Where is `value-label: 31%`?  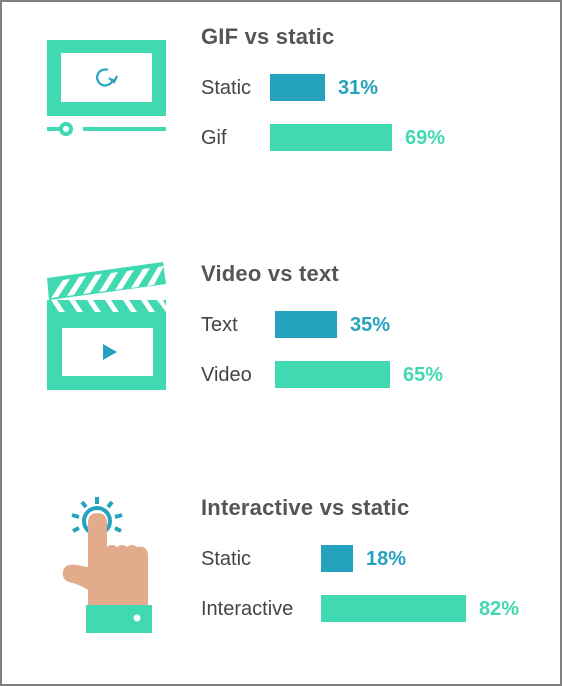
value-label: 31% is located at coordinates (358, 88).